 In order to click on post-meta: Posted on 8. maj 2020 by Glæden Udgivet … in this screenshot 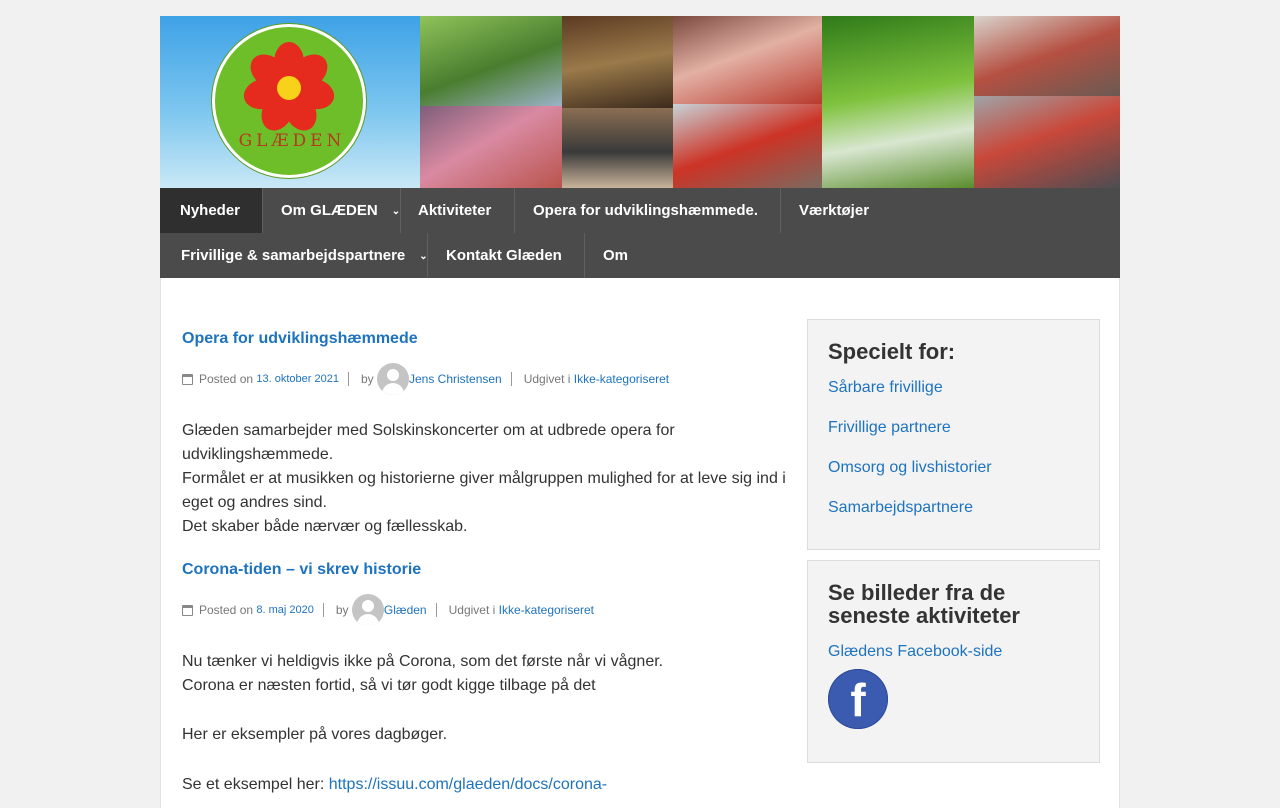, I will do `click(487, 610)`.